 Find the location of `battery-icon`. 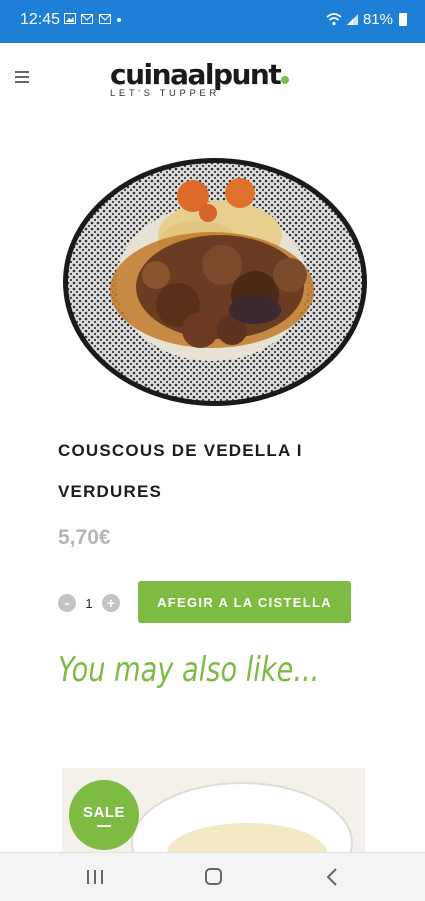

battery-icon is located at coordinates (403, 19).